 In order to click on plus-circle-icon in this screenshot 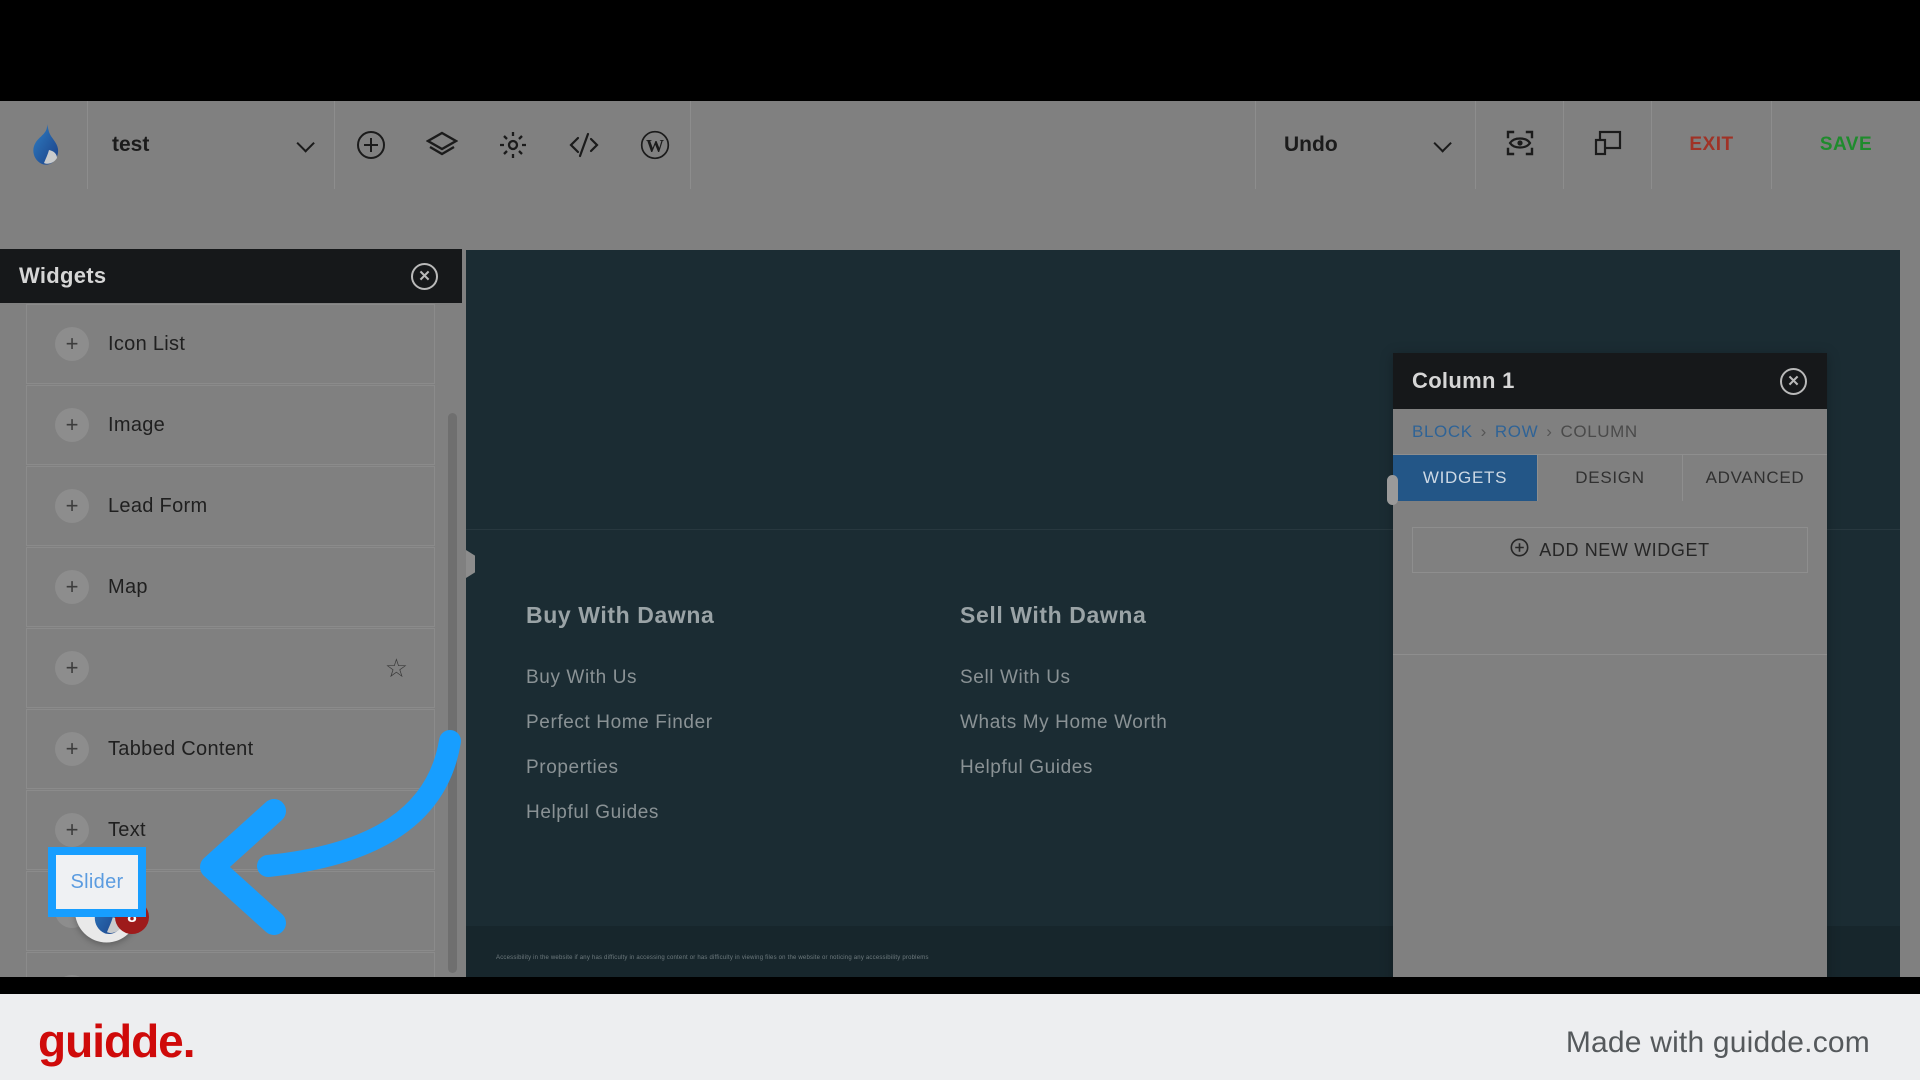, I will do `click(1519, 550)`.